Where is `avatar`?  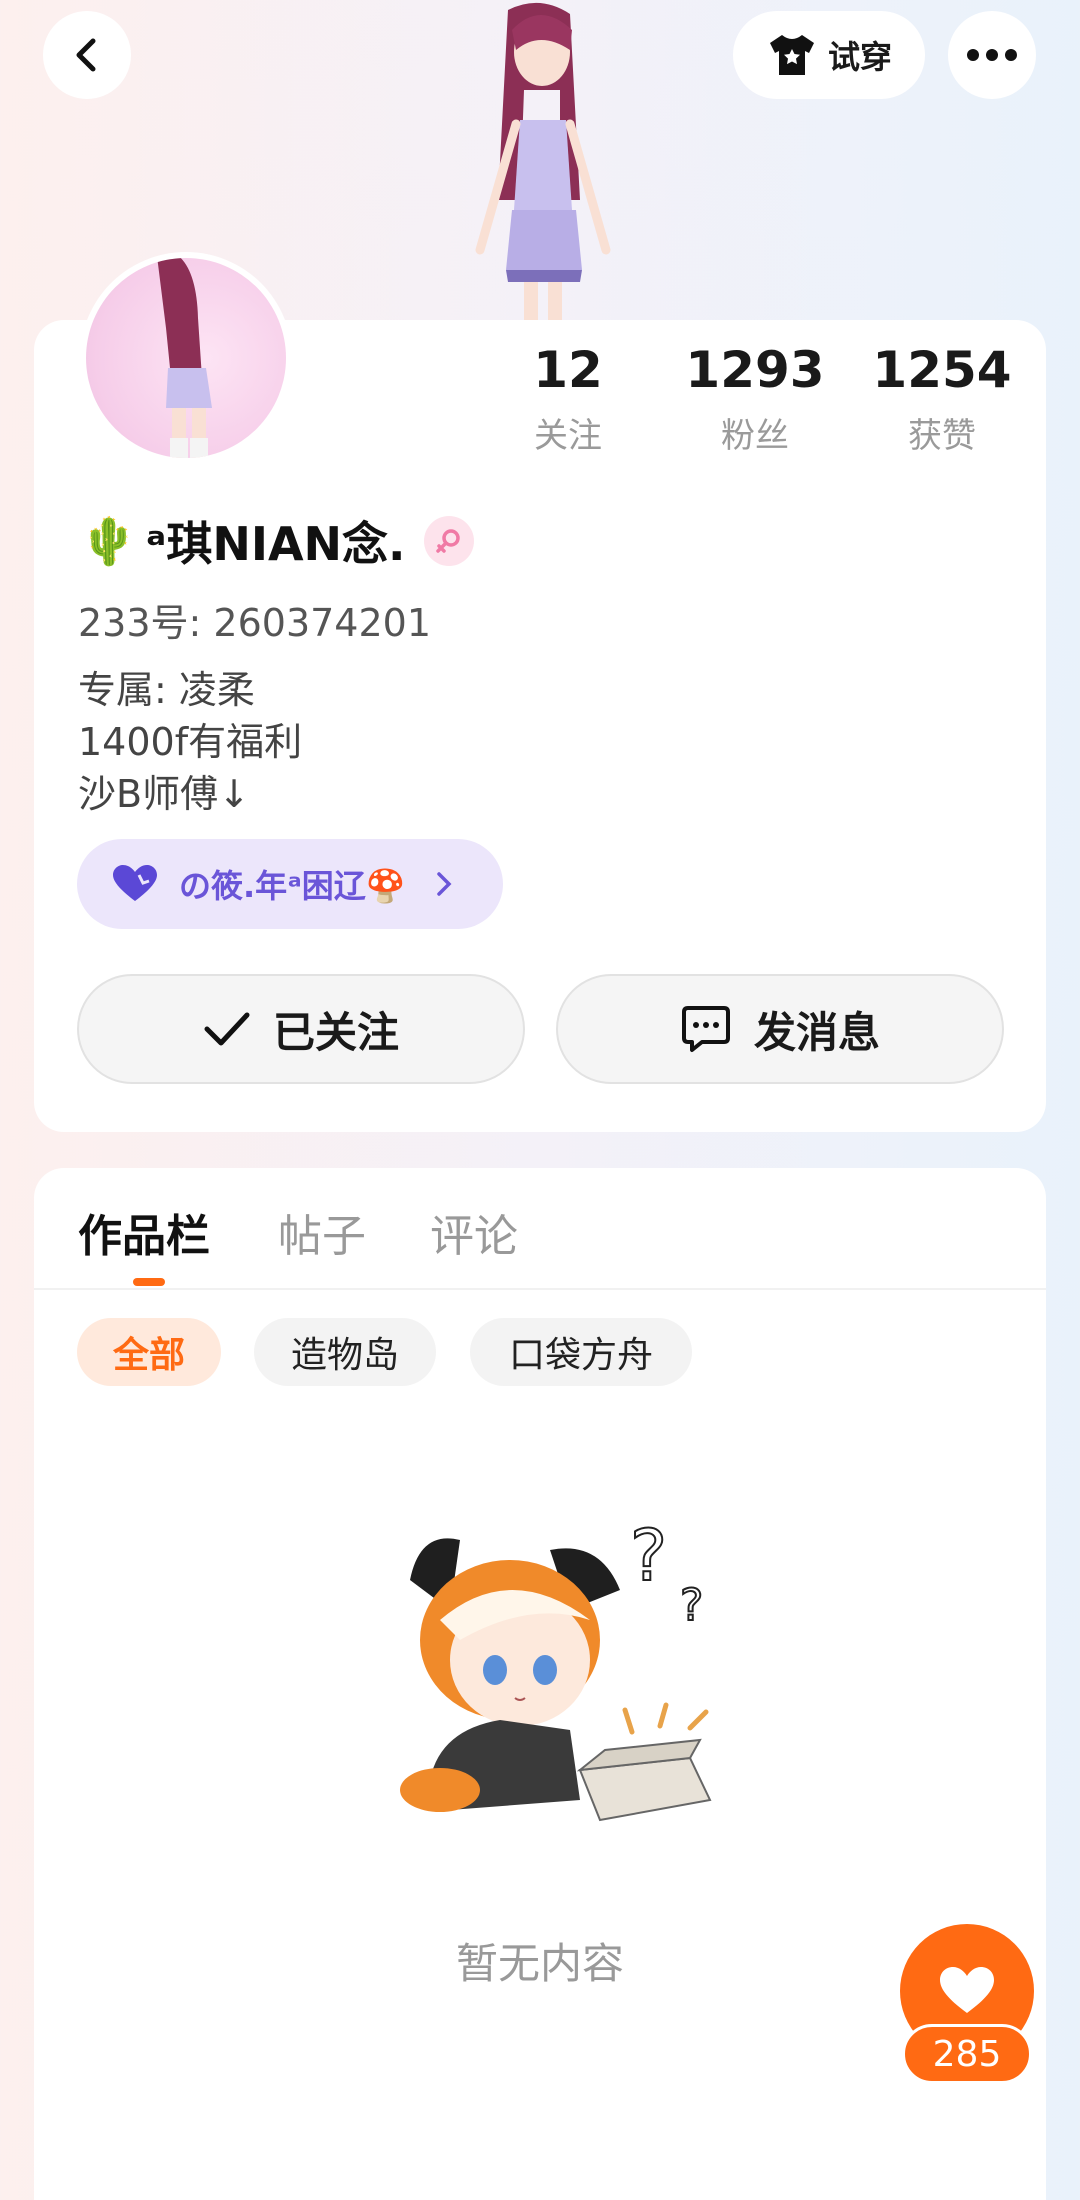 avatar is located at coordinates (186, 358).